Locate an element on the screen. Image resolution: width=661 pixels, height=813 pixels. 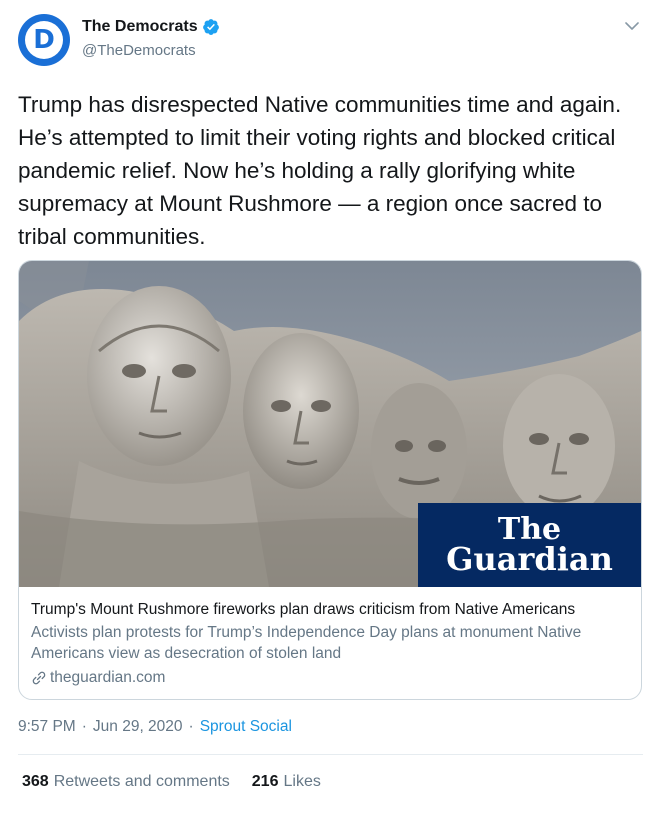
likes-stat: 216 Likes is located at coordinates (286, 782).